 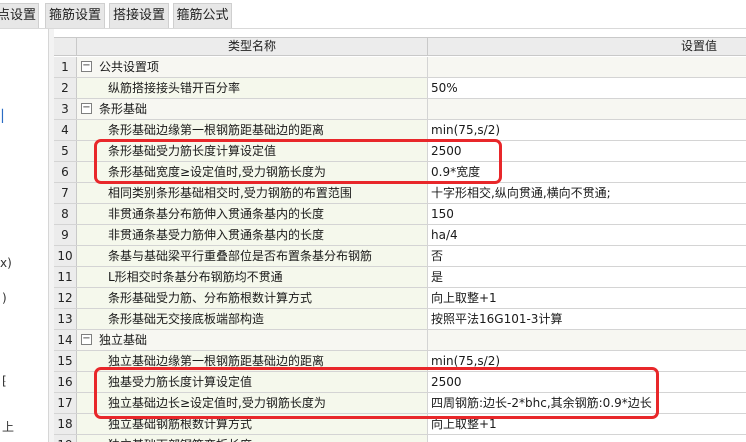 I want to click on table-row: 13 条形基础无交接底板端部构造 按照平法16G101-3计算, so click(x=400, y=319).